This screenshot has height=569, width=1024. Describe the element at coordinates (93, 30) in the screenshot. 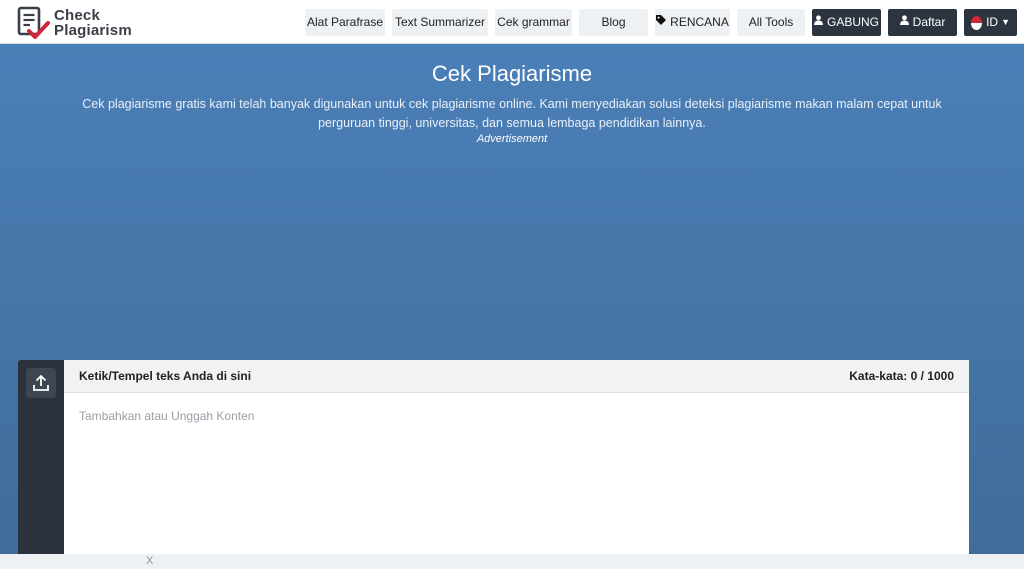

I see `logo-text-line2: Plagiarism` at that location.